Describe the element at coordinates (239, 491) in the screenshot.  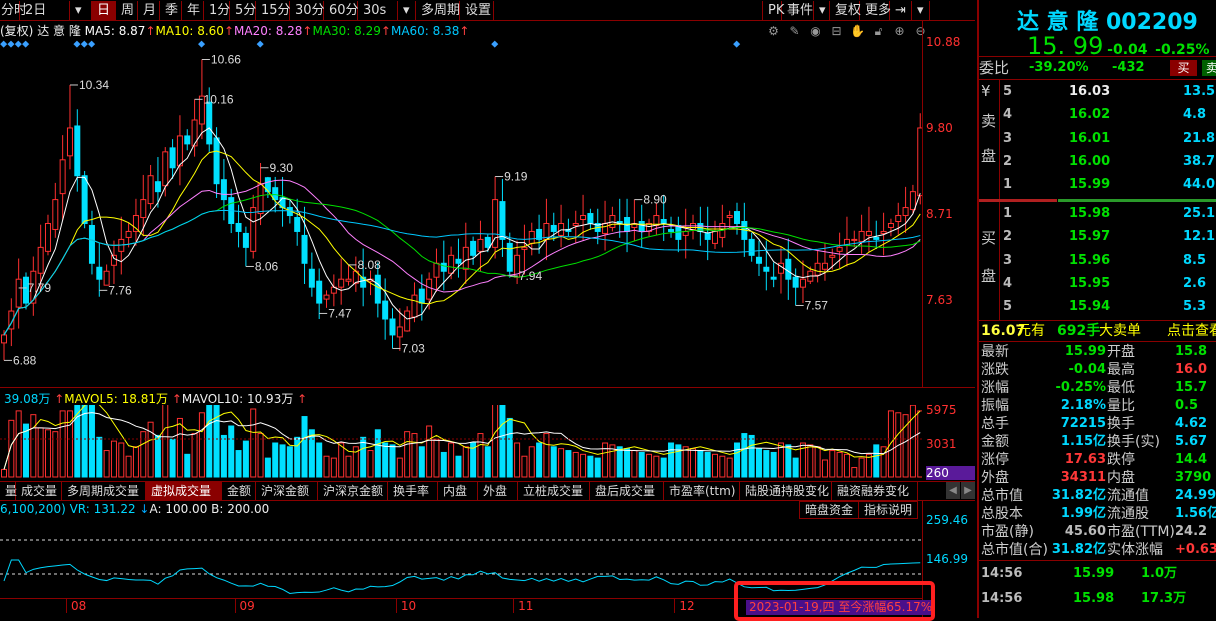
I see `tab-4: 金额` at that location.